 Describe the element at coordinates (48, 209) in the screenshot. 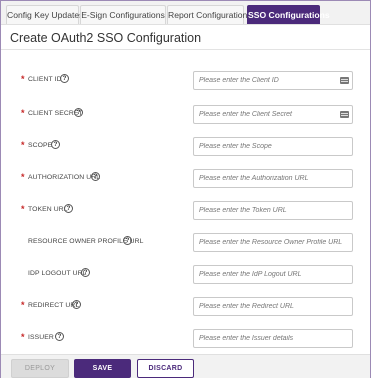

I see `token-url-label: TOKEN URL` at that location.